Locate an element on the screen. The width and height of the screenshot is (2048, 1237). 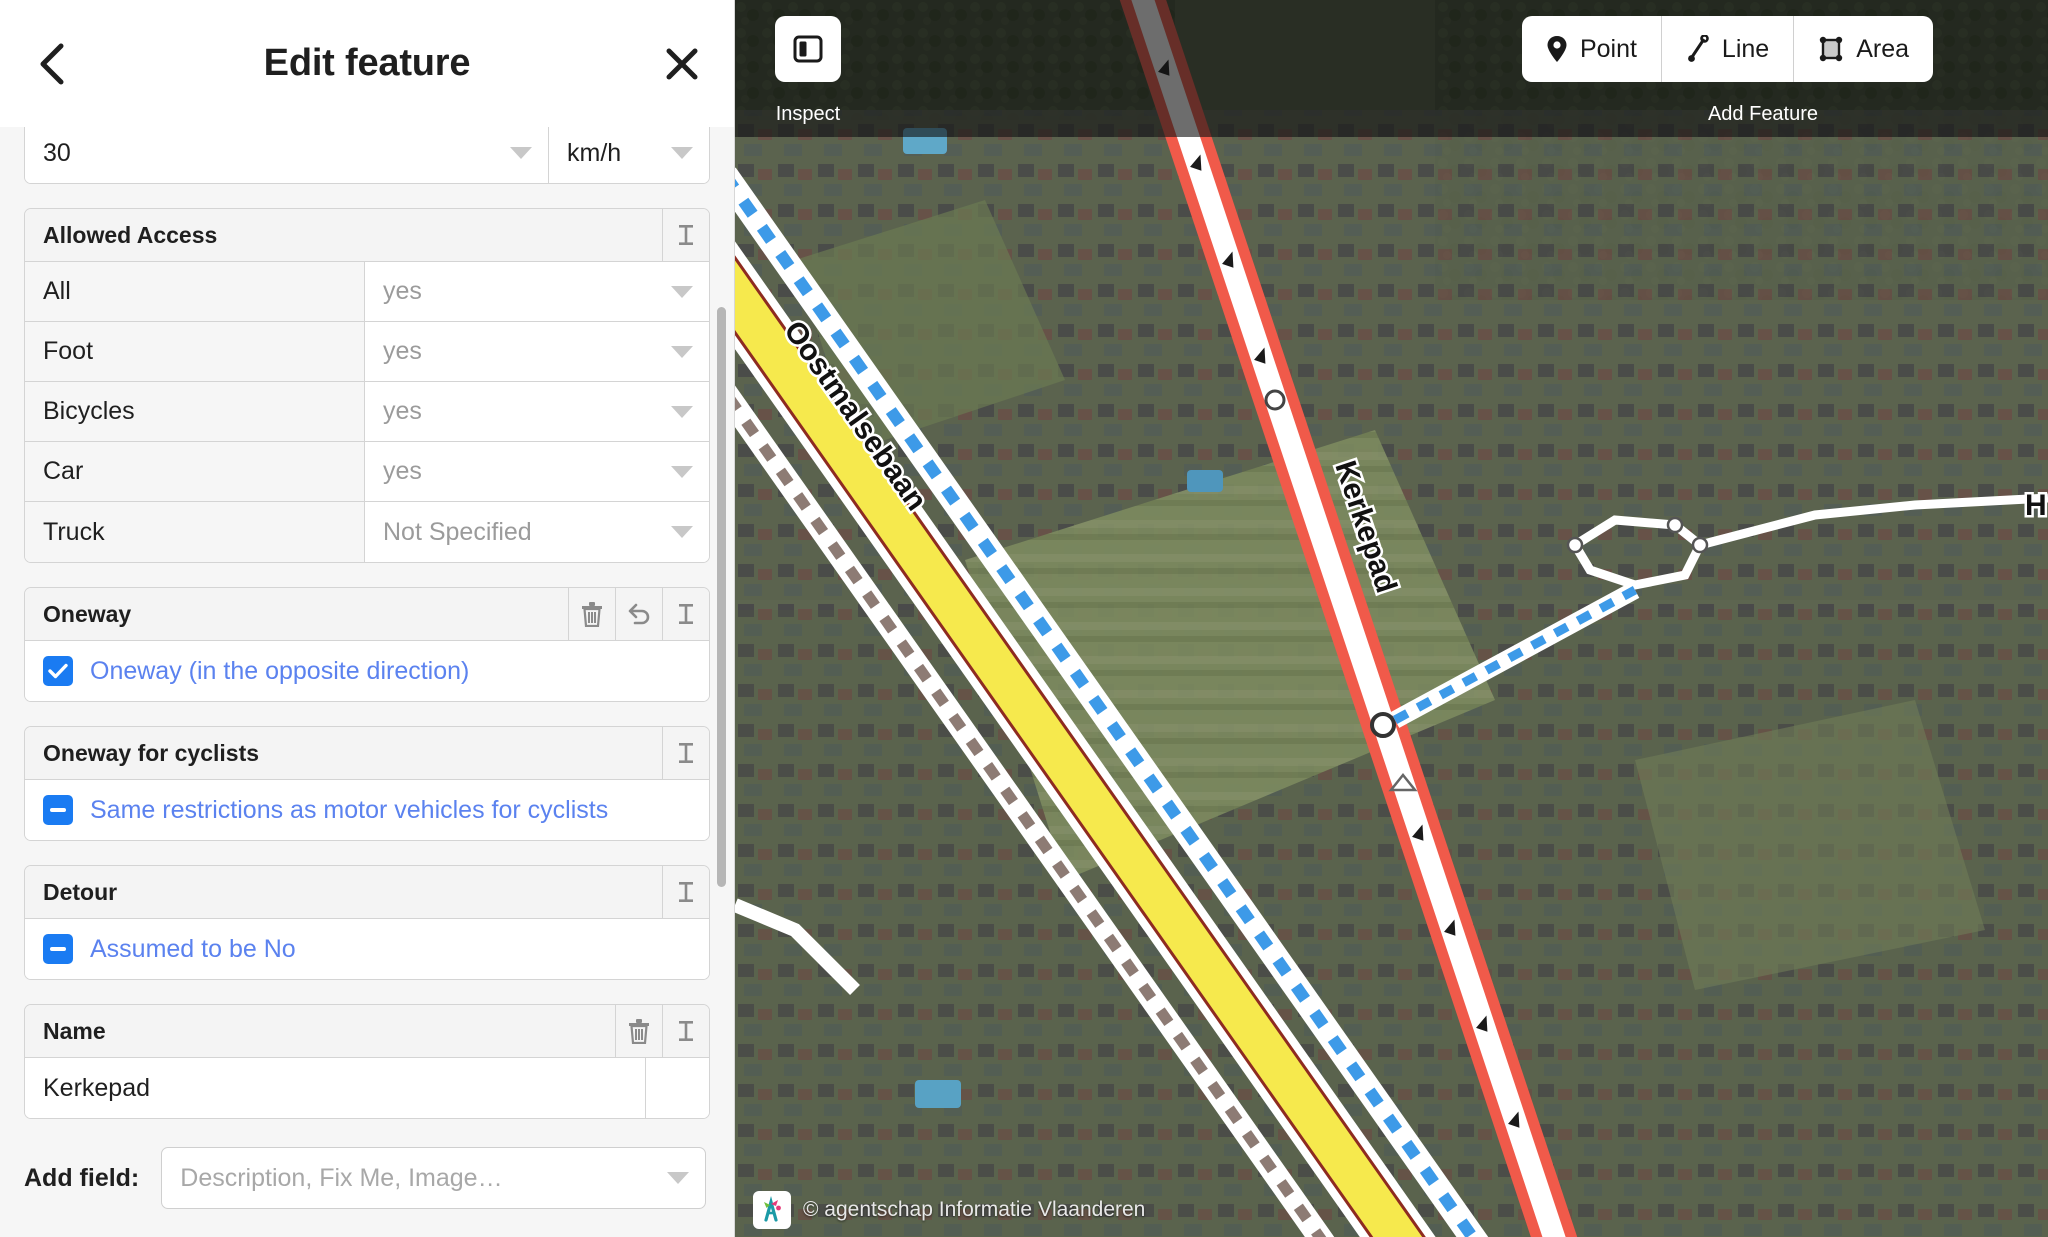
inspect-label: Inspect is located at coordinates (808, 114).